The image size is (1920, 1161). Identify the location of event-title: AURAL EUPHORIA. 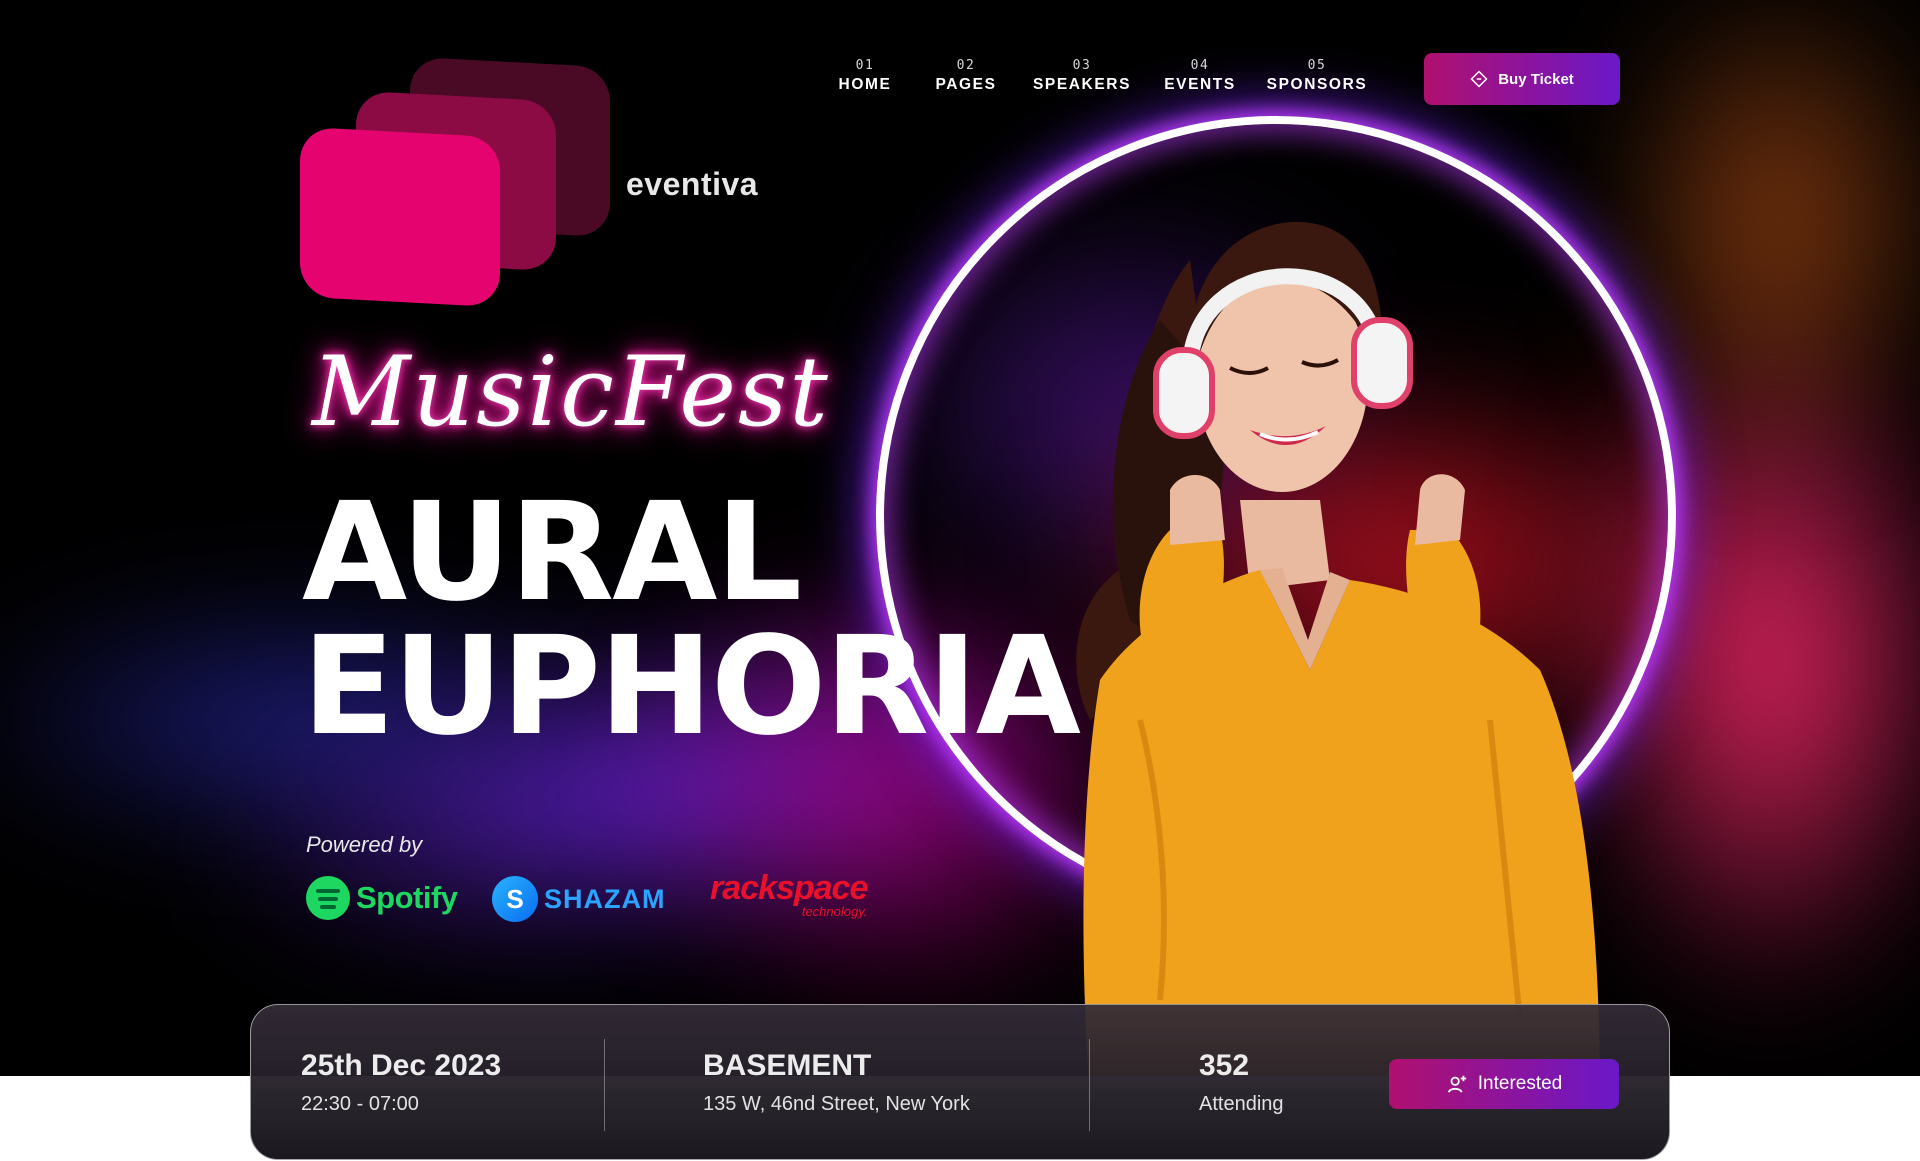
(691, 620).